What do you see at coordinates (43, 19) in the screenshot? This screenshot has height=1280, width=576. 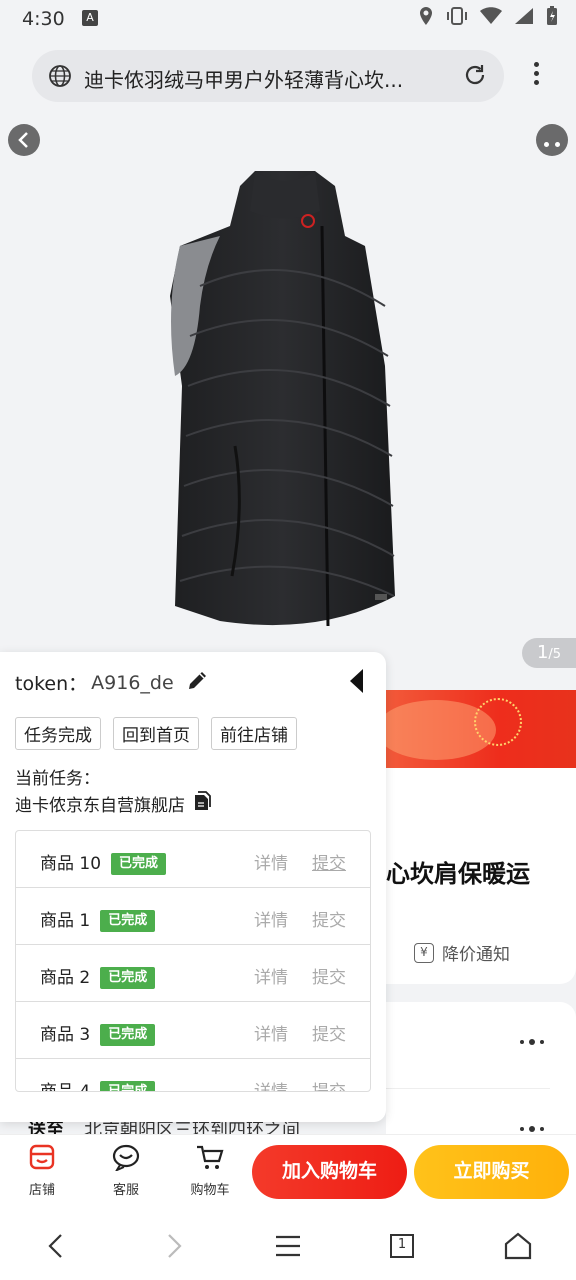 I see `status-time: 4:30` at bounding box center [43, 19].